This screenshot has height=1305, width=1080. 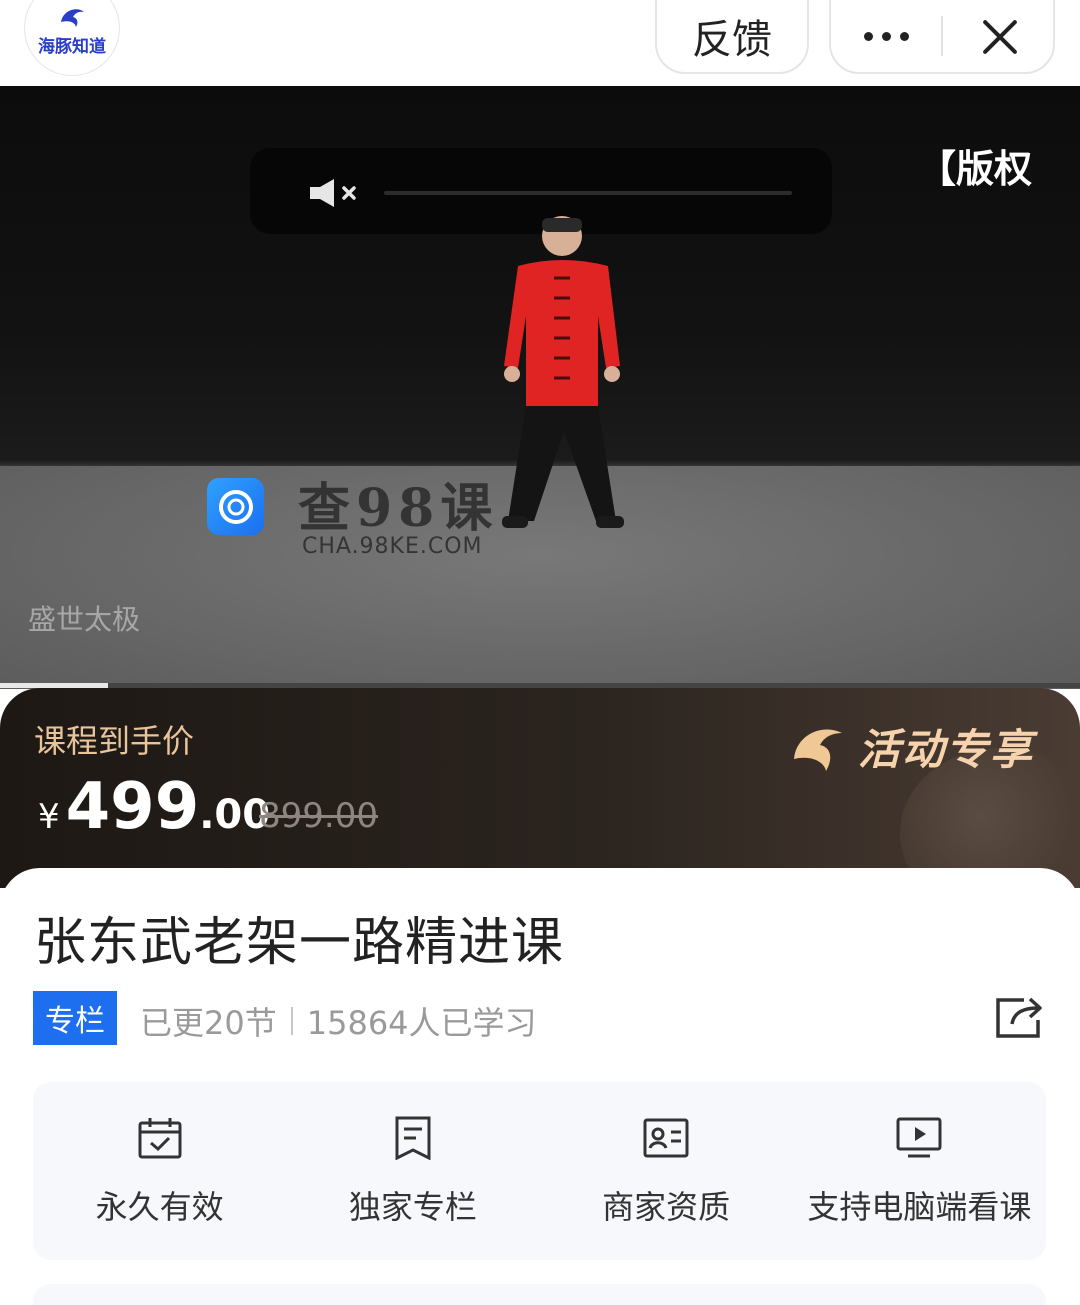 What do you see at coordinates (160, 1138) in the screenshot?
I see `calendar-check-icon` at bounding box center [160, 1138].